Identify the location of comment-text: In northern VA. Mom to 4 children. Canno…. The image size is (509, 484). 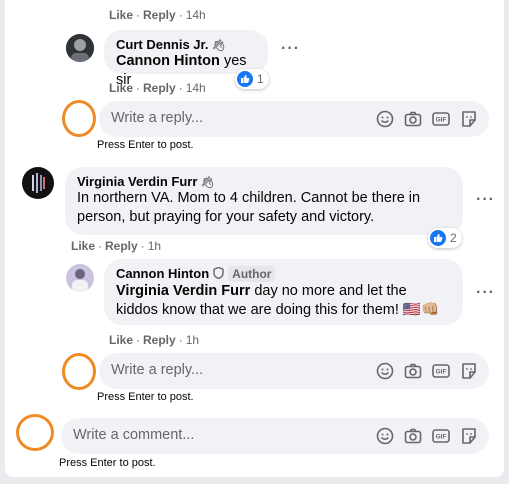
(249, 207).